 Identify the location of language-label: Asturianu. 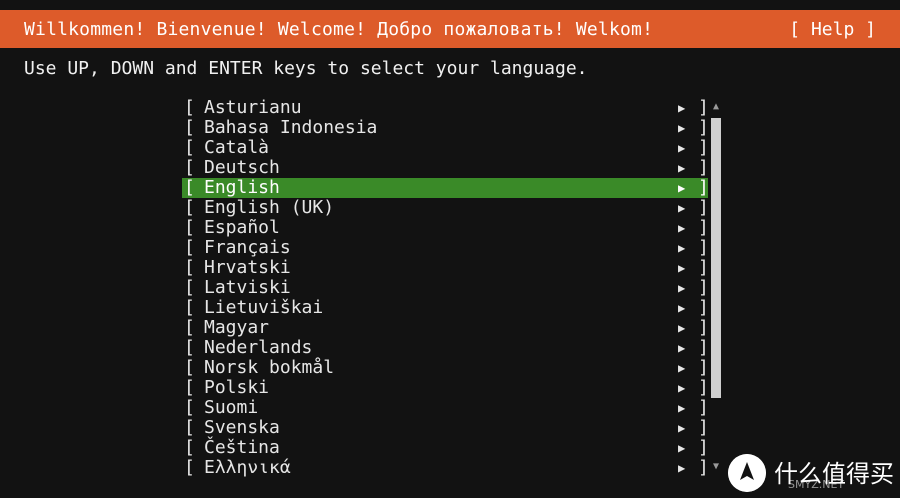
(253, 107).